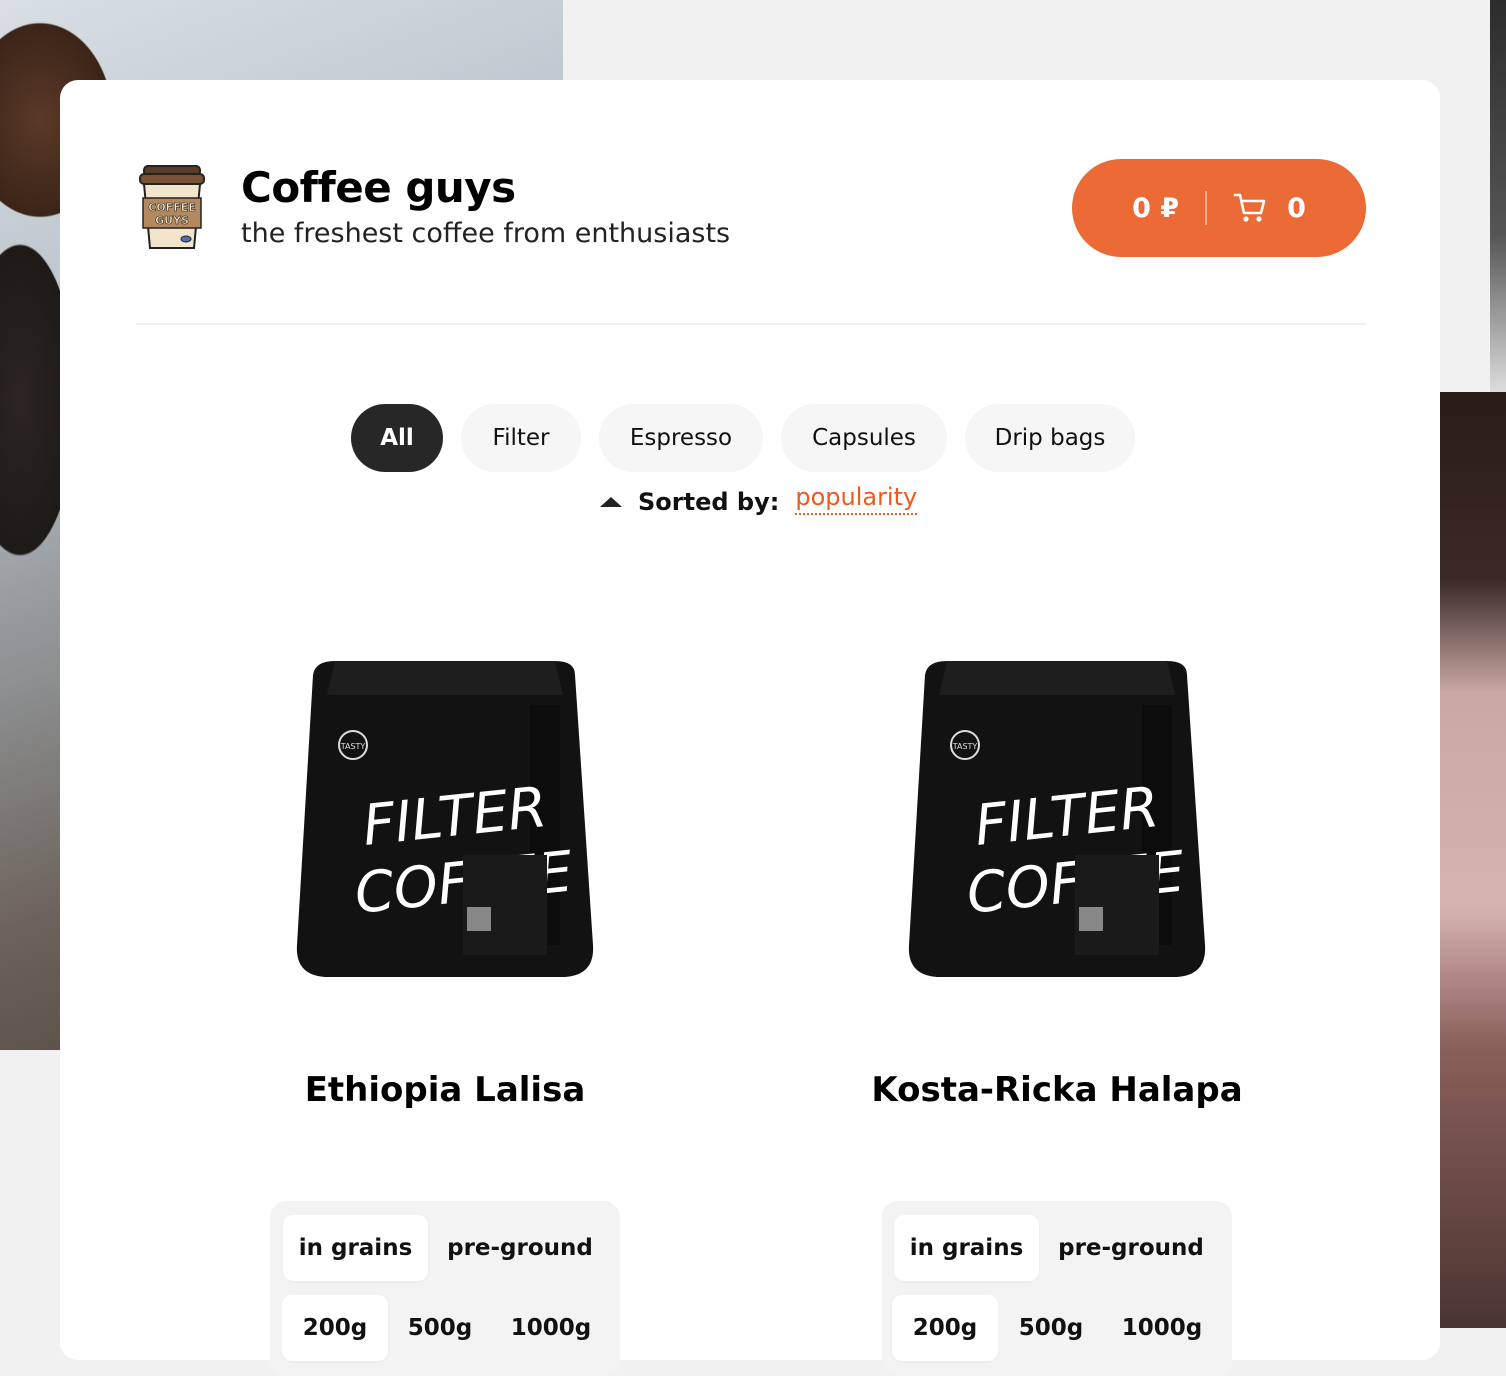 The width and height of the screenshot is (1506, 1376). Describe the element at coordinates (1249, 207) in the screenshot. I see `cart-icon` at that location.